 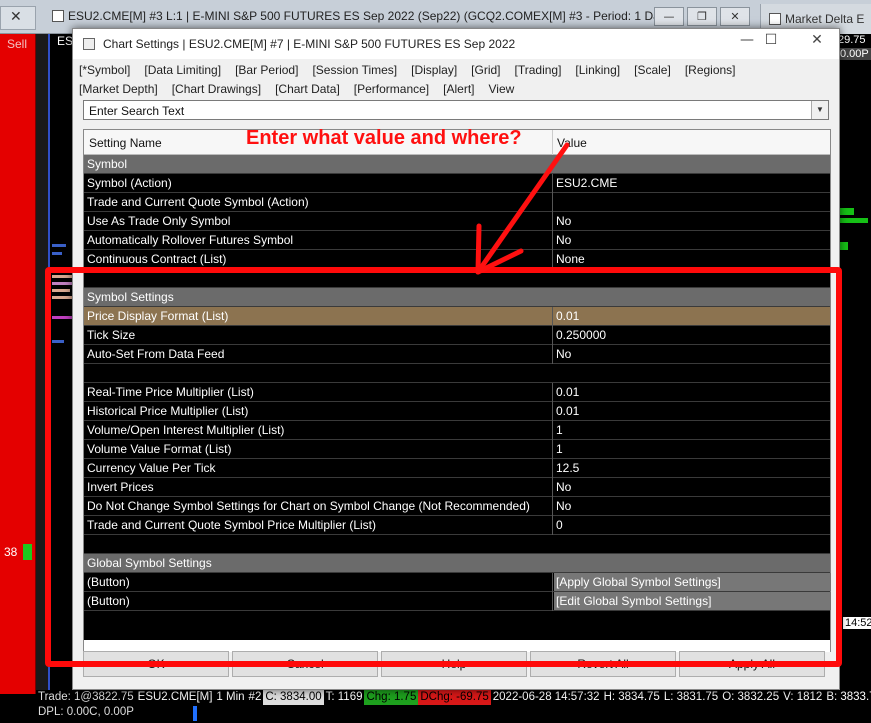 What do you see at coordinates (546, 697) in the screenshot?
I see `status-datetime: 2022-06-28 14:57:32` at bounding box center [546, 697].